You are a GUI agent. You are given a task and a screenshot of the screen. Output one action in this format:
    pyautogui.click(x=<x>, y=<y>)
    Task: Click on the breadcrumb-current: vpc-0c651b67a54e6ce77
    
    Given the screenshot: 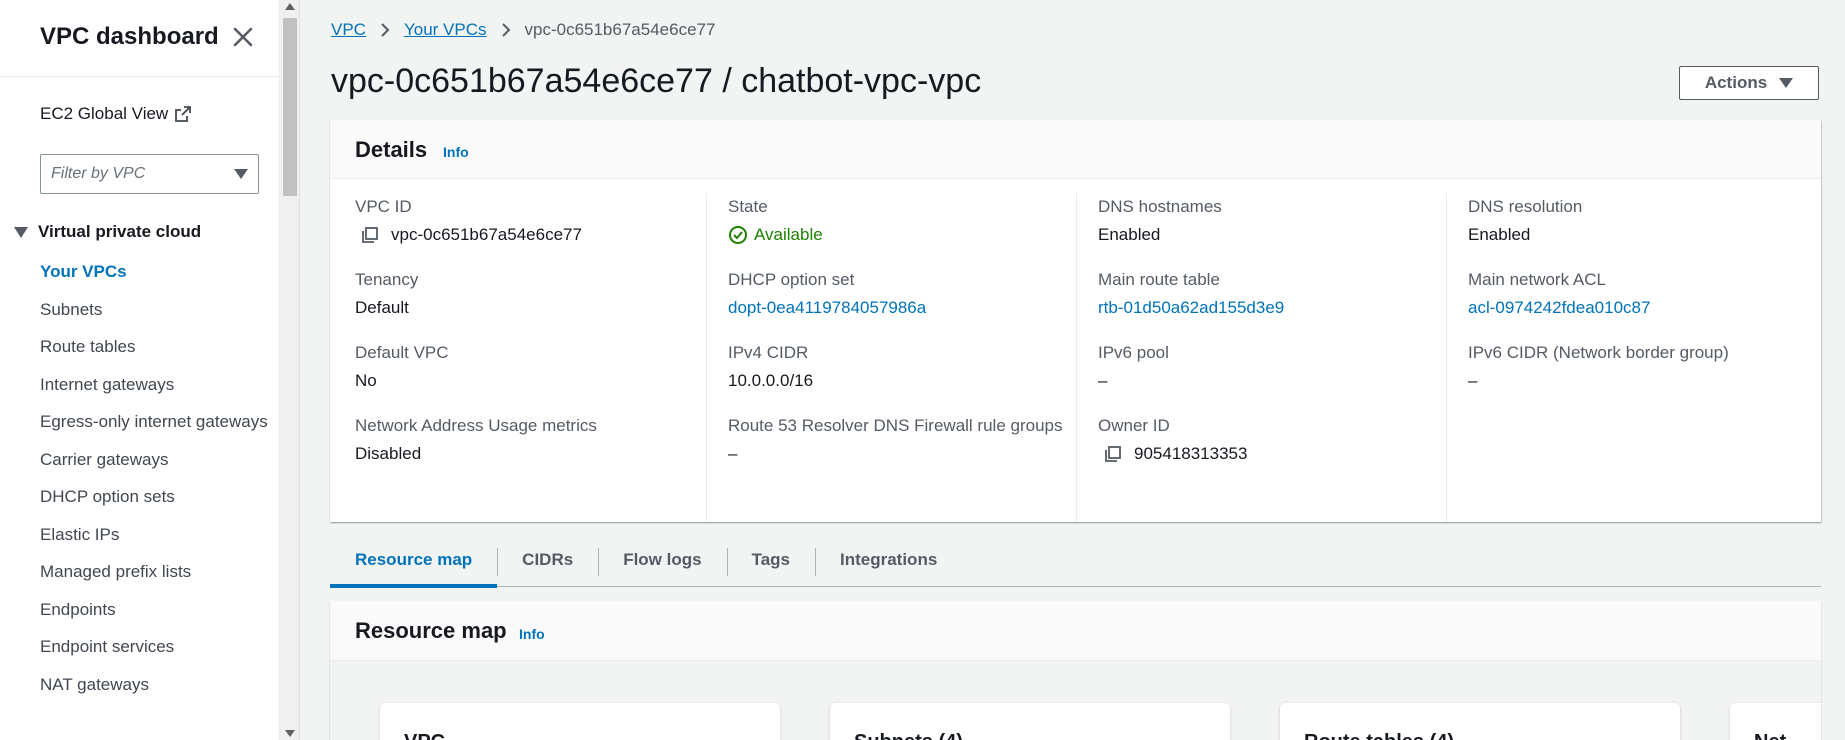 What is the action you would take?
    pyautogui.click(x=620, y=29)
    